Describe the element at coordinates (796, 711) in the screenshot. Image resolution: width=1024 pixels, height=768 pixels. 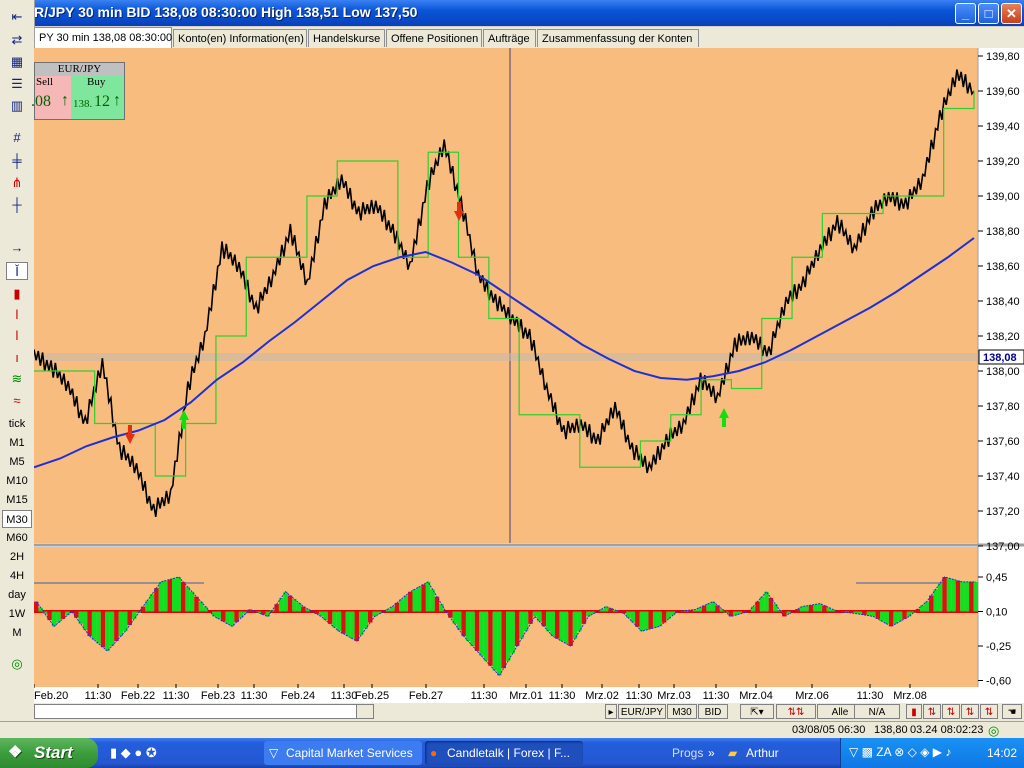
I see `draw-tool-icon: ⇅⇅` at that location.